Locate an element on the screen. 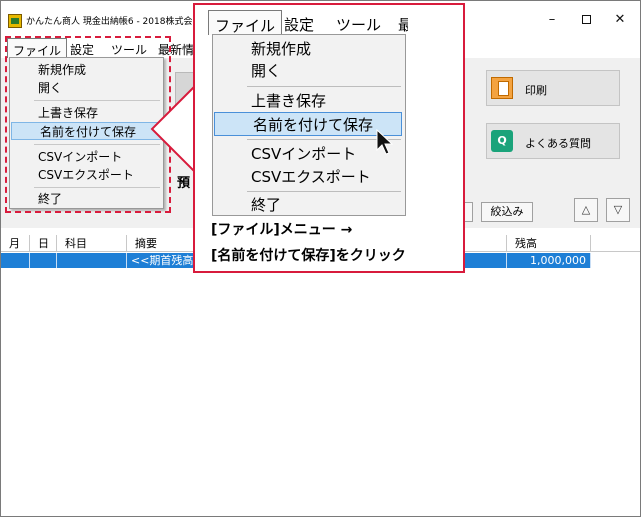  minimize-button: – is located at coordinates (552, 20).